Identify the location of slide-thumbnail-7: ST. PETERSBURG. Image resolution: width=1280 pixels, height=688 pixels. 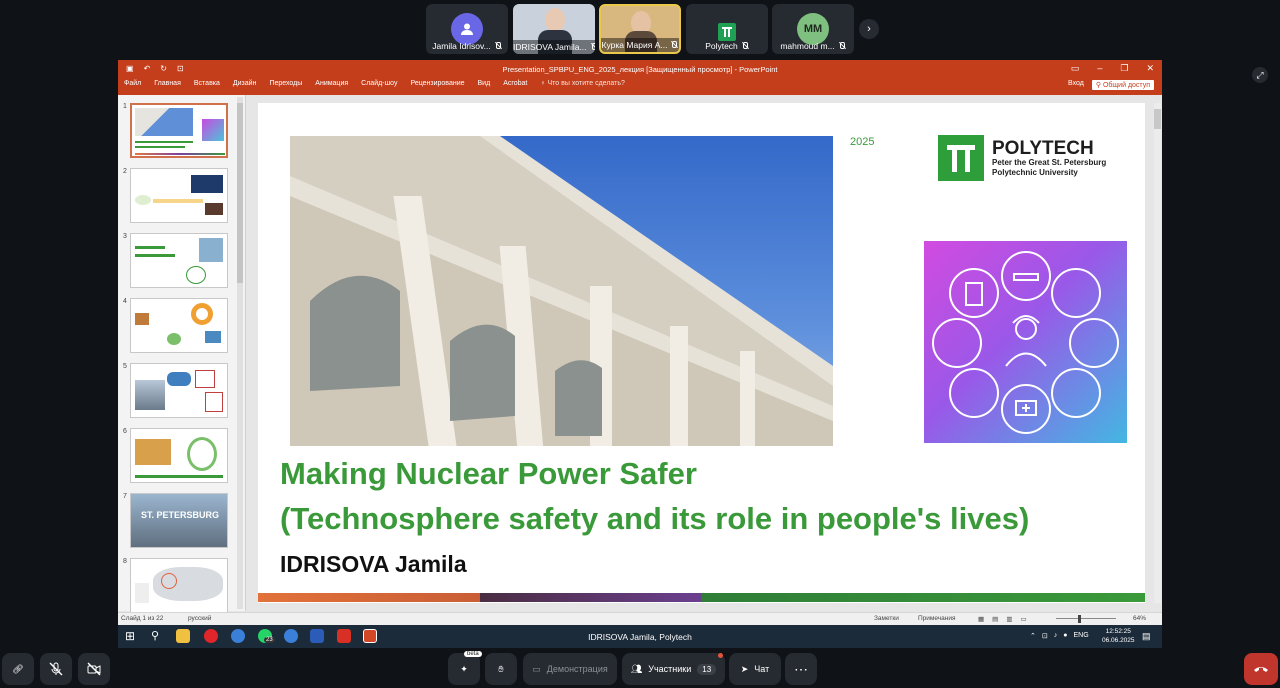
(179, 520).